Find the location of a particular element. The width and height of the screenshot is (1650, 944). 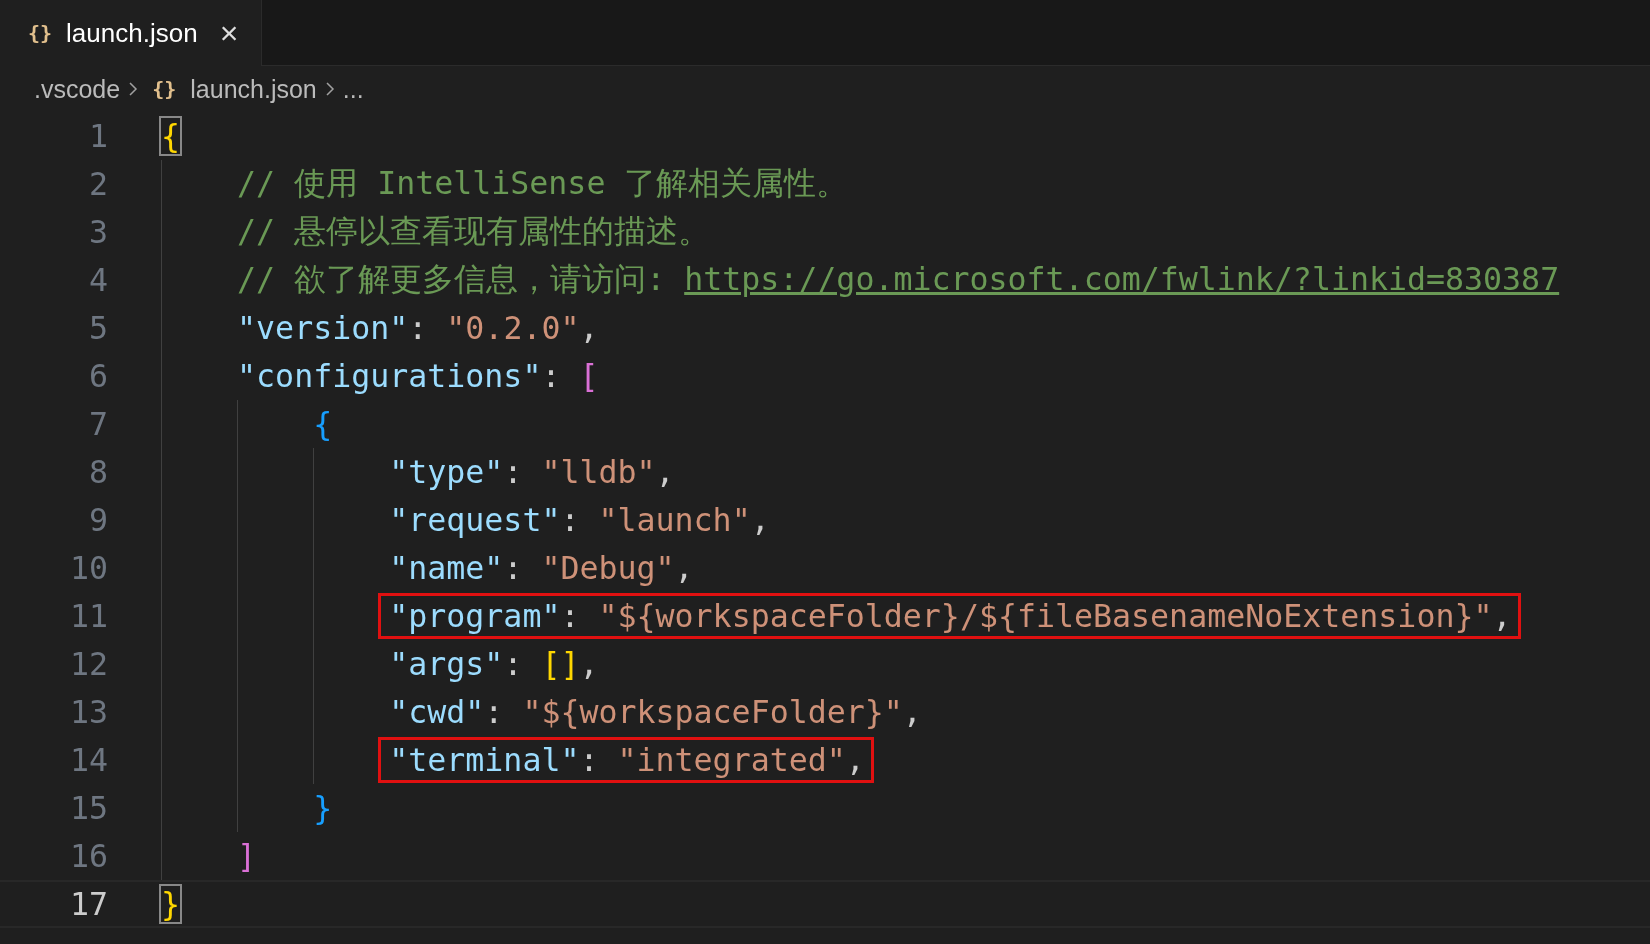

line-number: 17 is located at coordinates (88, 904).